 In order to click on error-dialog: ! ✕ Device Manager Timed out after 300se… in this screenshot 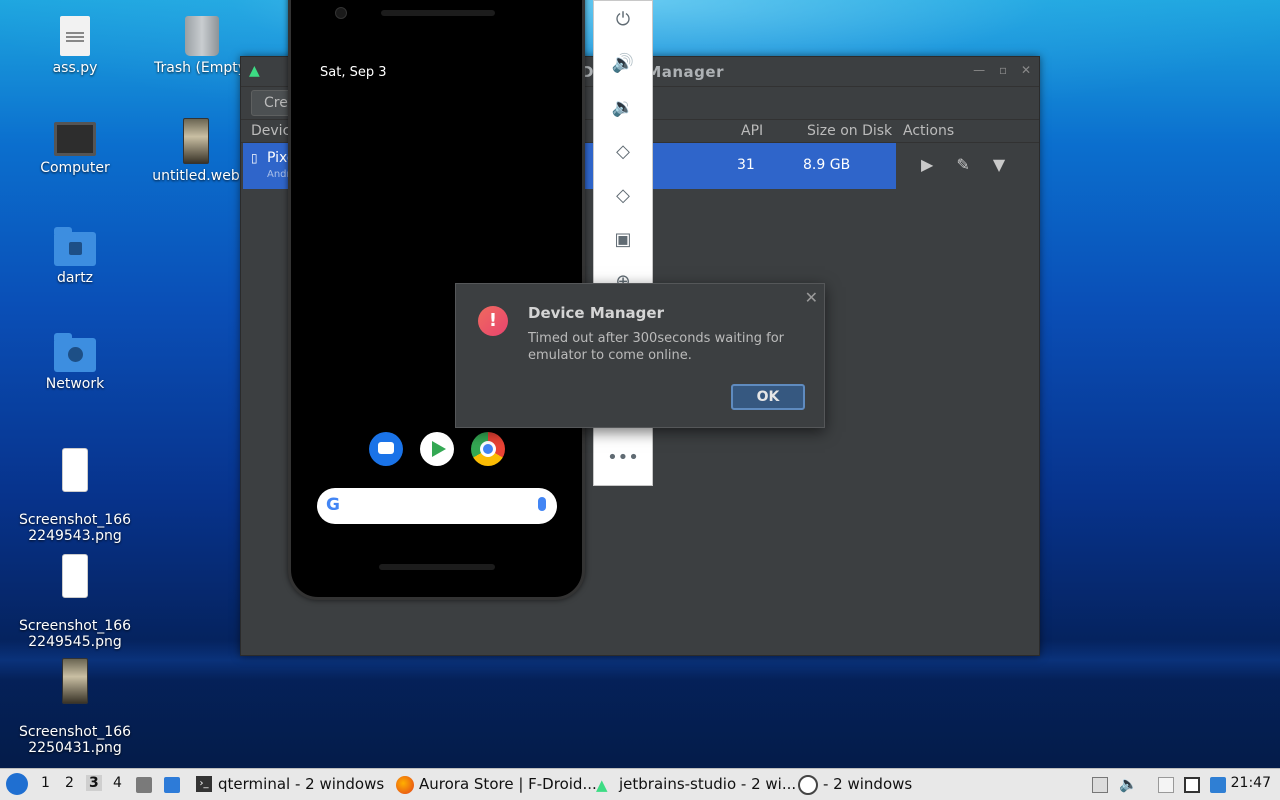, I will do `click(640, 355)`.